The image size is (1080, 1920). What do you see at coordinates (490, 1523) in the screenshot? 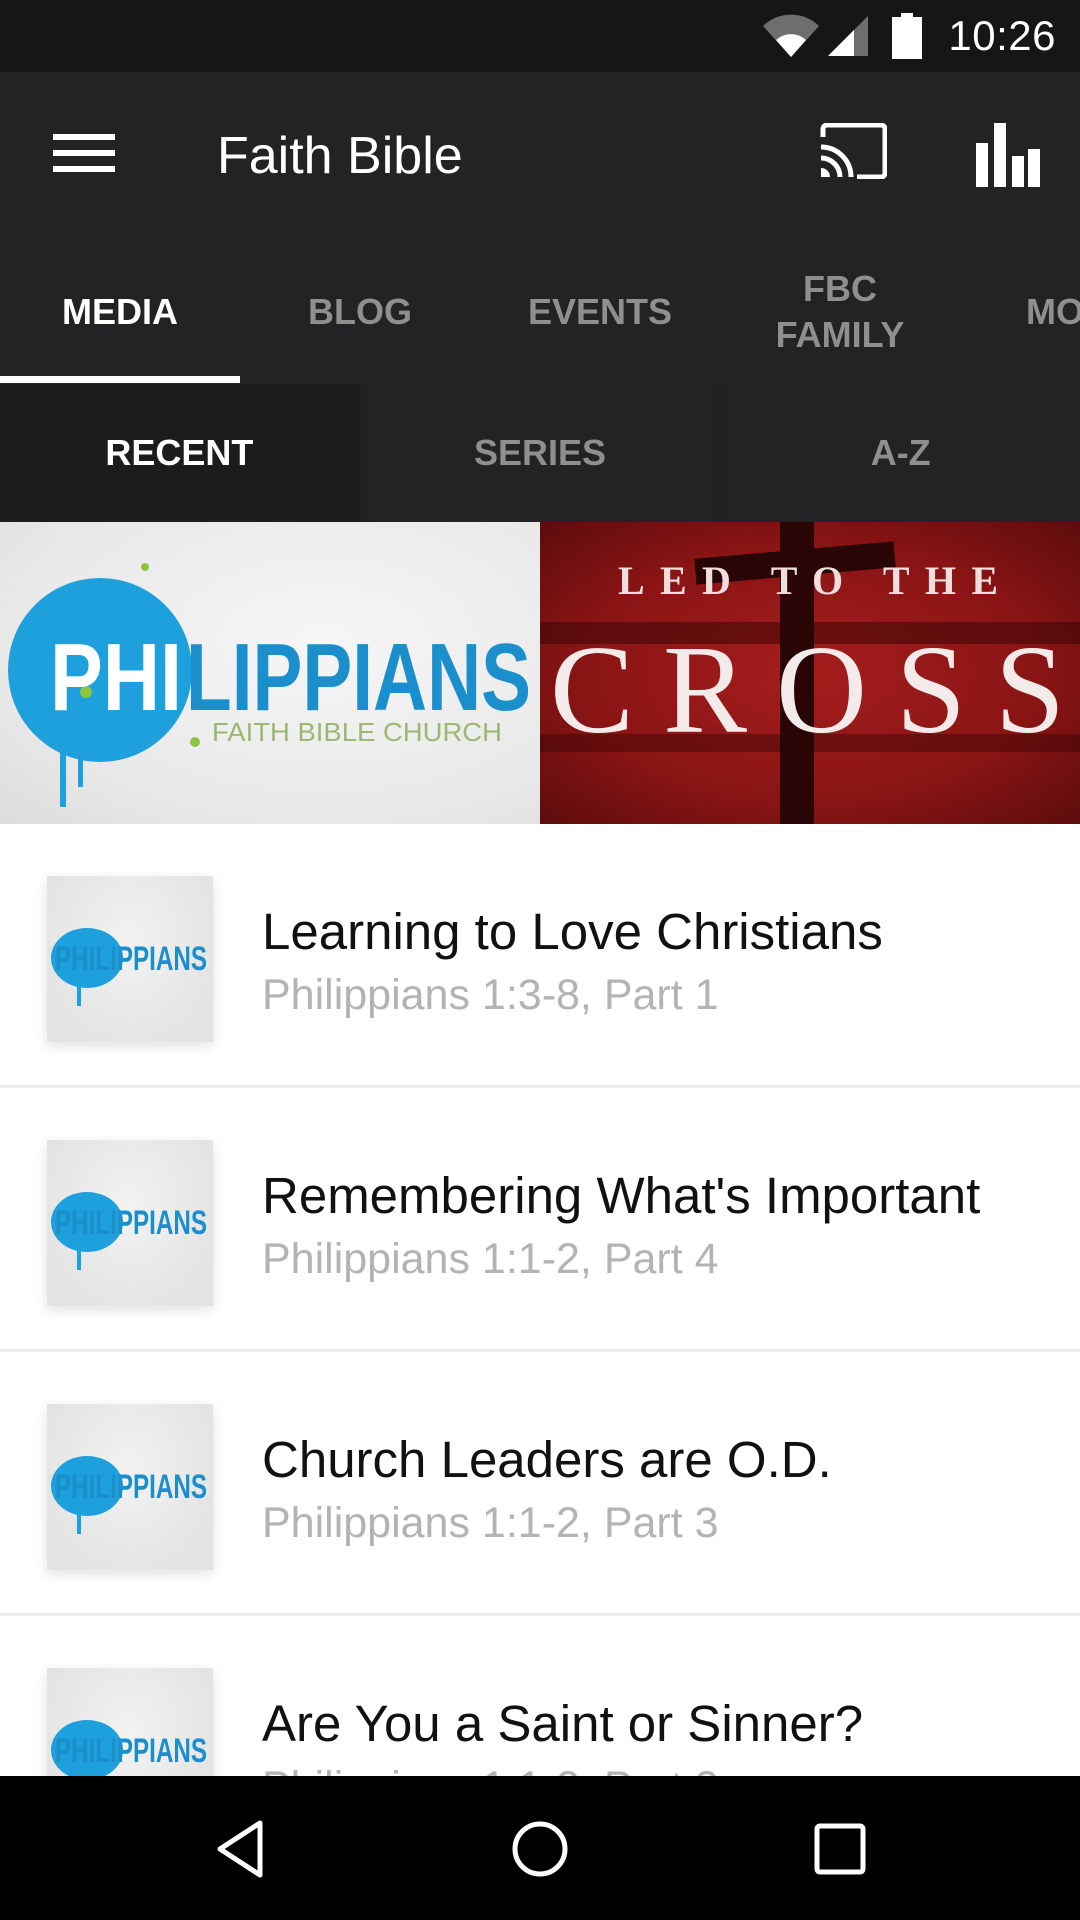
I see `sermon-scripture: Philippians 1:1-2, Part 3` at bounding box center [490, 1523].